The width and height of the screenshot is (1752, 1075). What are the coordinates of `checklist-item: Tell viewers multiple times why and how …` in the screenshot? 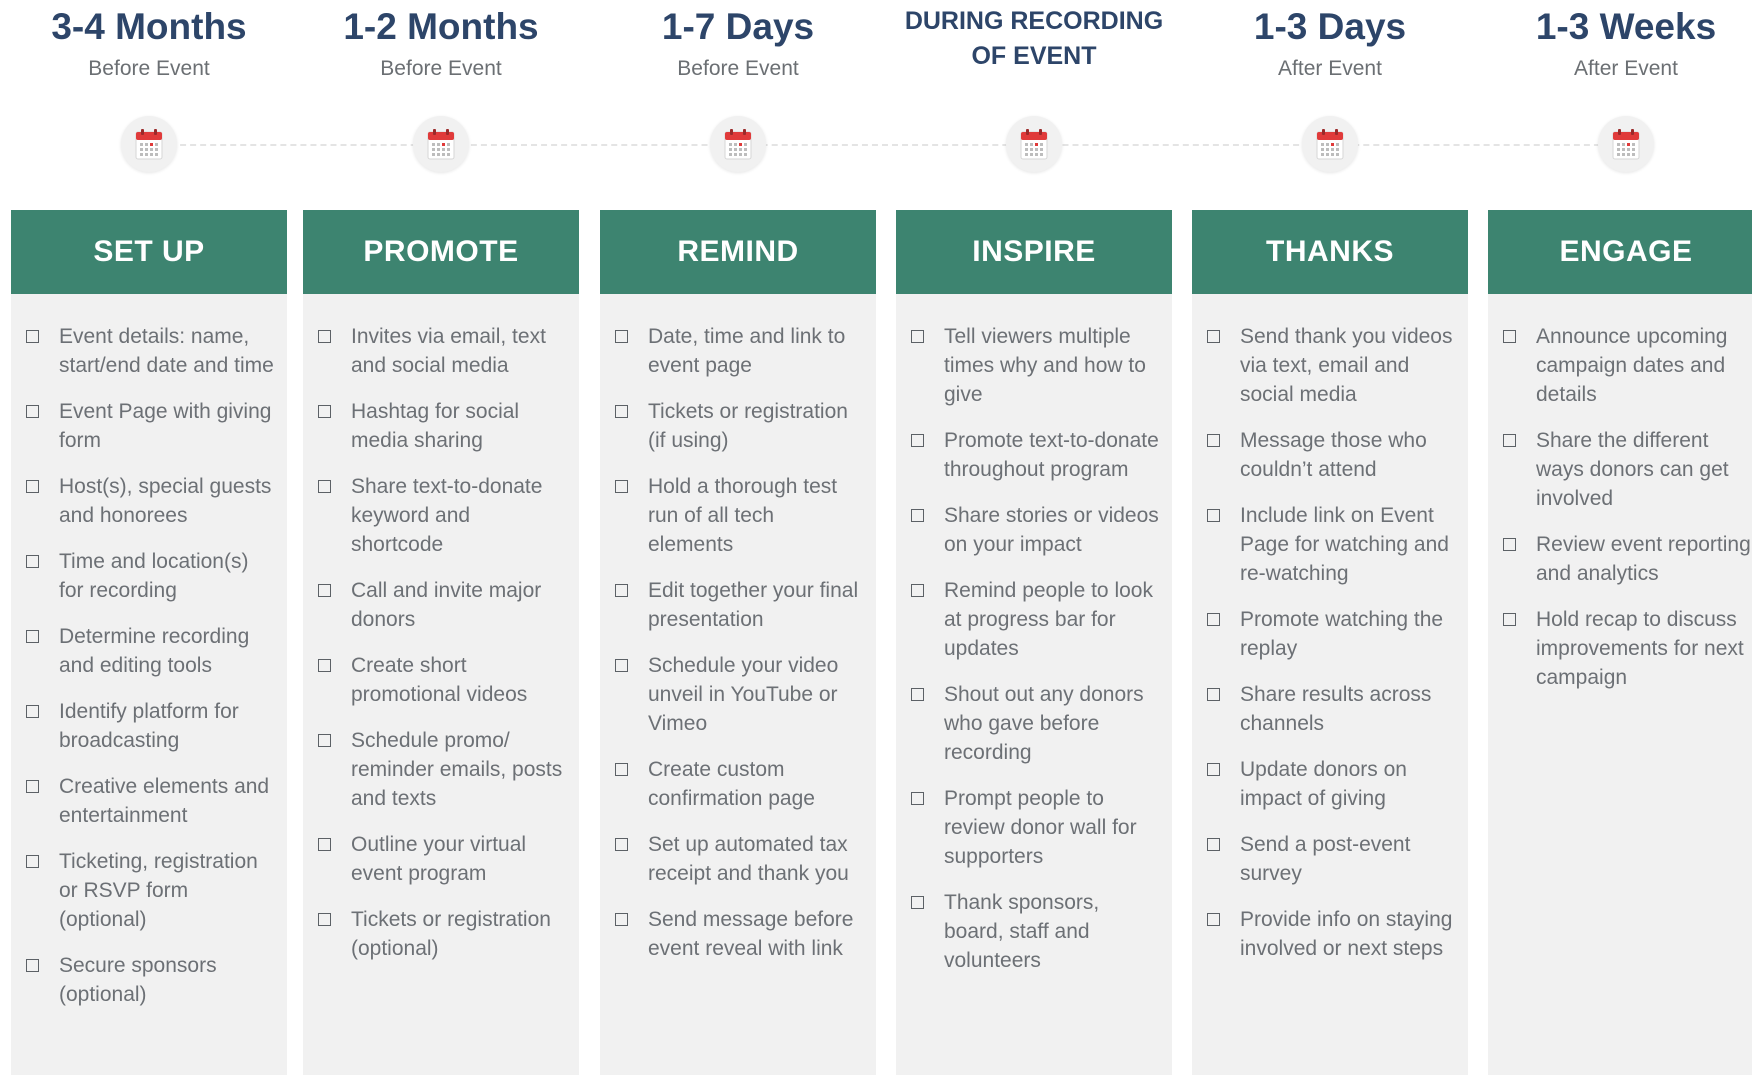 It's located at (1035, 365).